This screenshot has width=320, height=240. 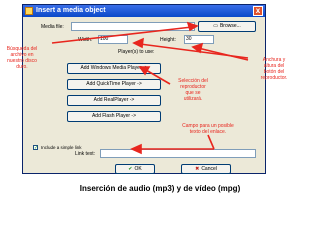 What do you see at coordinates (71, 10) in the screenshot?
I see `window-title: Insert a media object` at bounding box center [71, 10].